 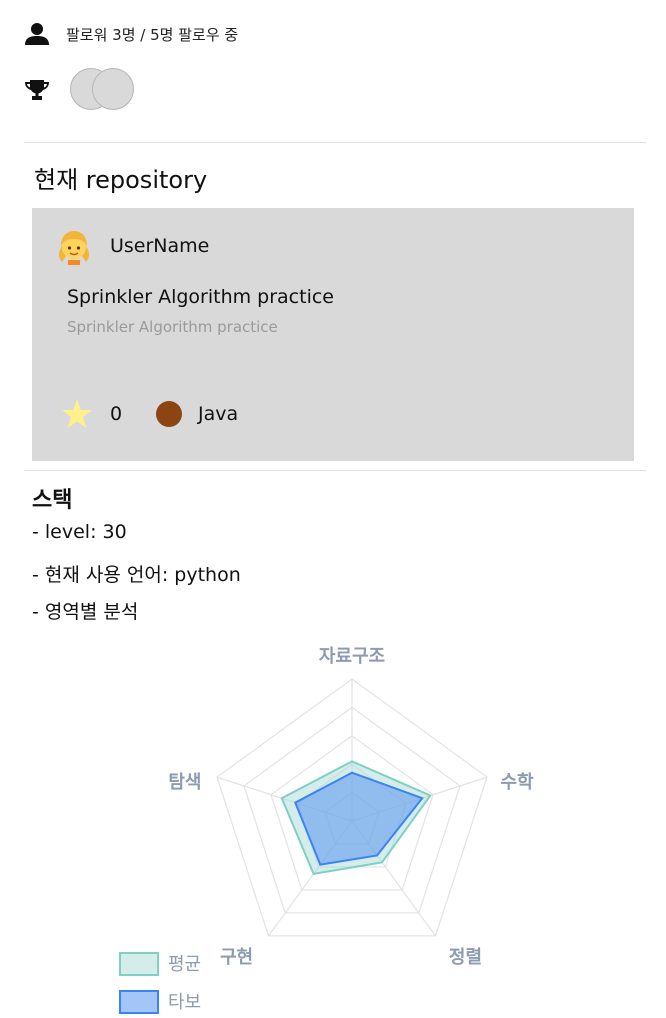 What do you see at coordinates (37, 90) in the screenshot?
I see `trophy-icon` at bounding box center [37, 90].